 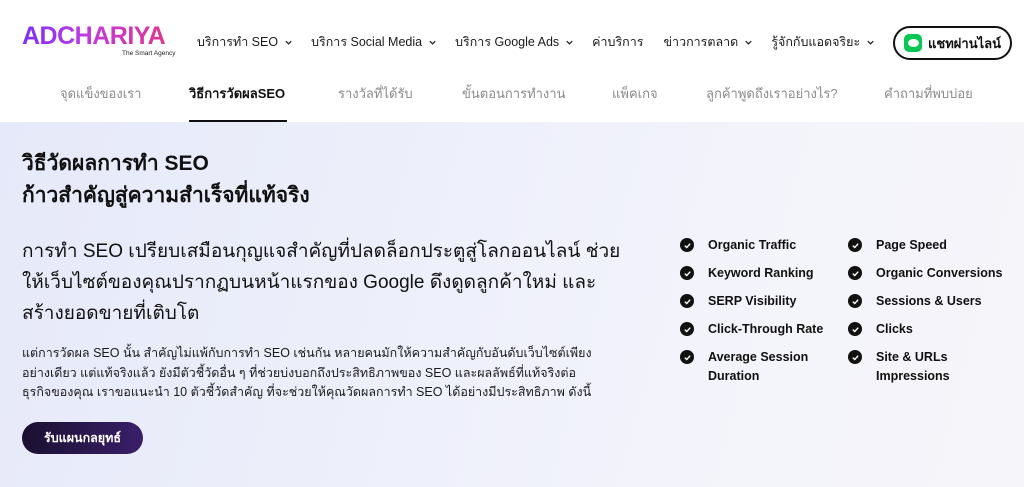 I want to click on brand-name: ADCHARIYA, so click(x=94, y=36).